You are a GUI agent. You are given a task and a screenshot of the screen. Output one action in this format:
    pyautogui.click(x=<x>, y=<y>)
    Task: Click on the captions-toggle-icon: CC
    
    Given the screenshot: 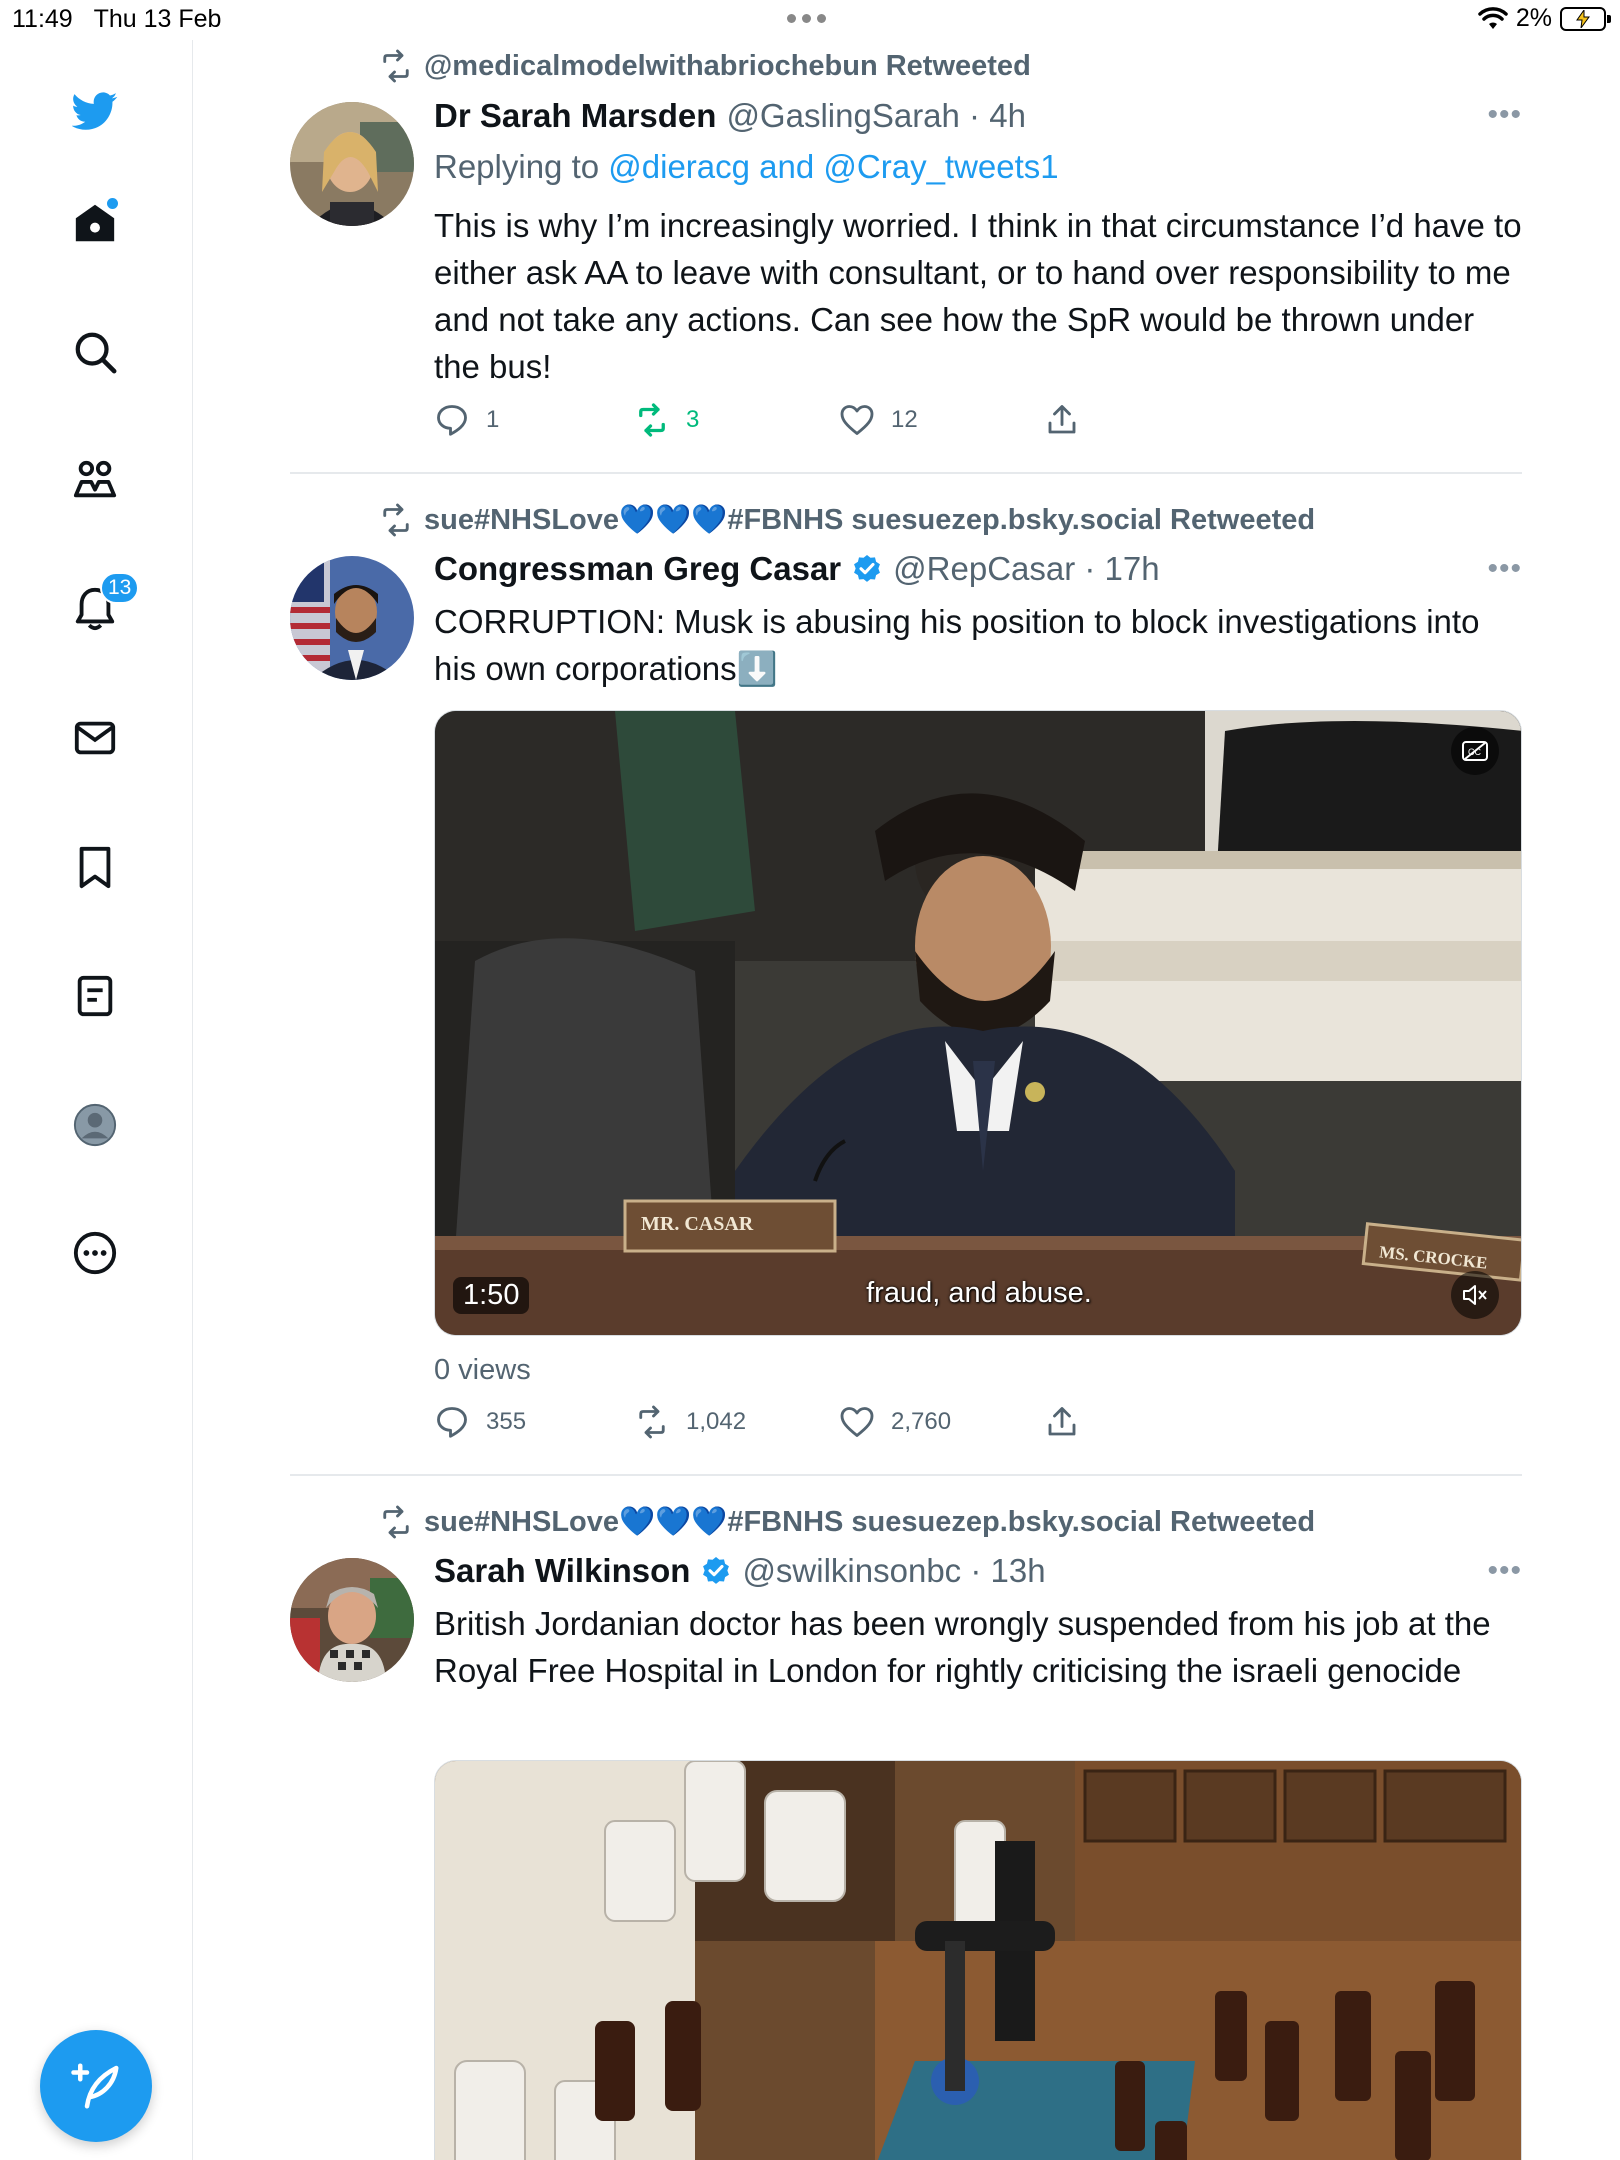 What is the action you would take?
    pyautogui.click(x=1475, y=751)
    